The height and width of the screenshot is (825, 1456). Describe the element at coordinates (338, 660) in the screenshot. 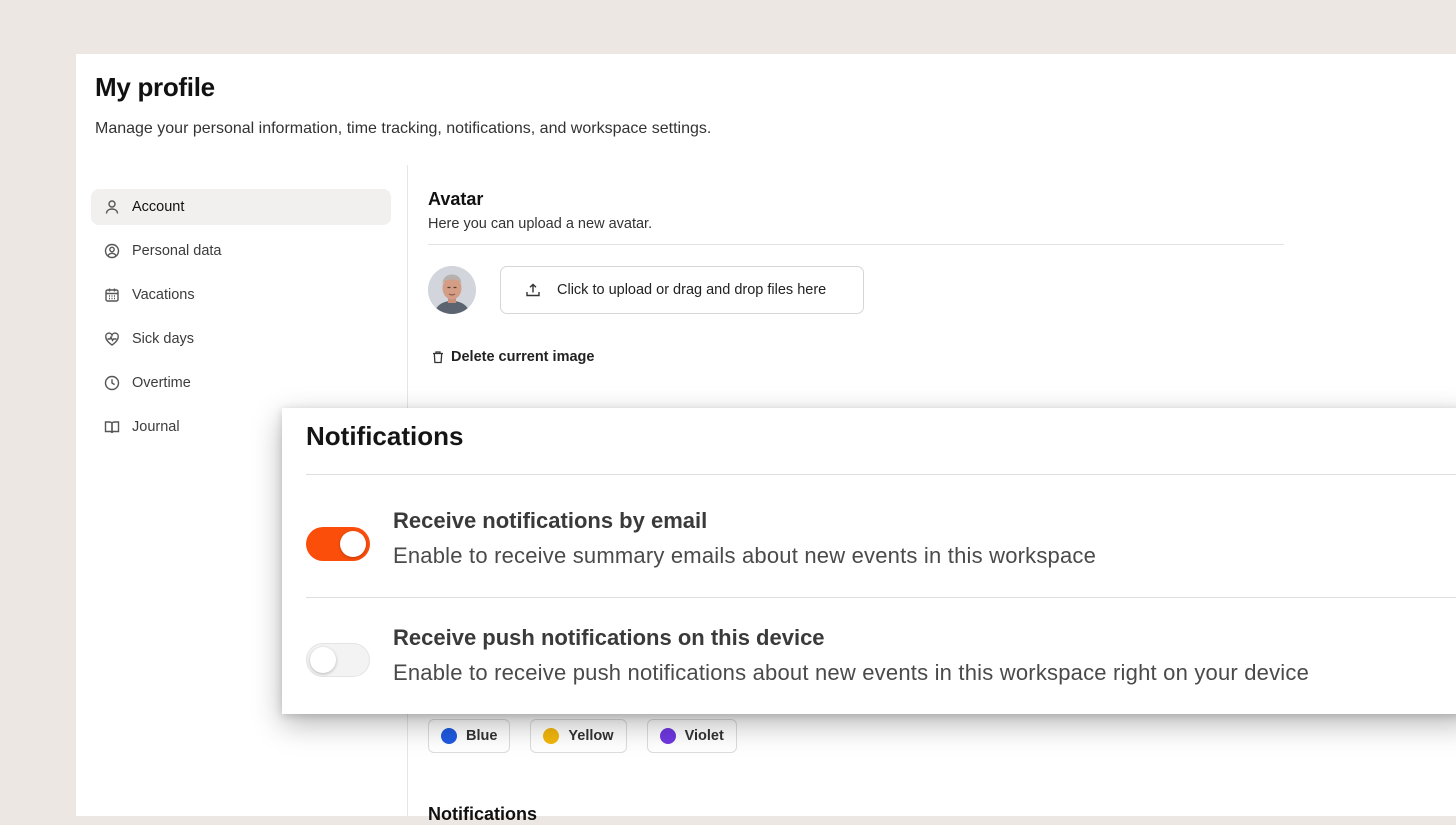

I see `push-notifications-toggle` at that location.